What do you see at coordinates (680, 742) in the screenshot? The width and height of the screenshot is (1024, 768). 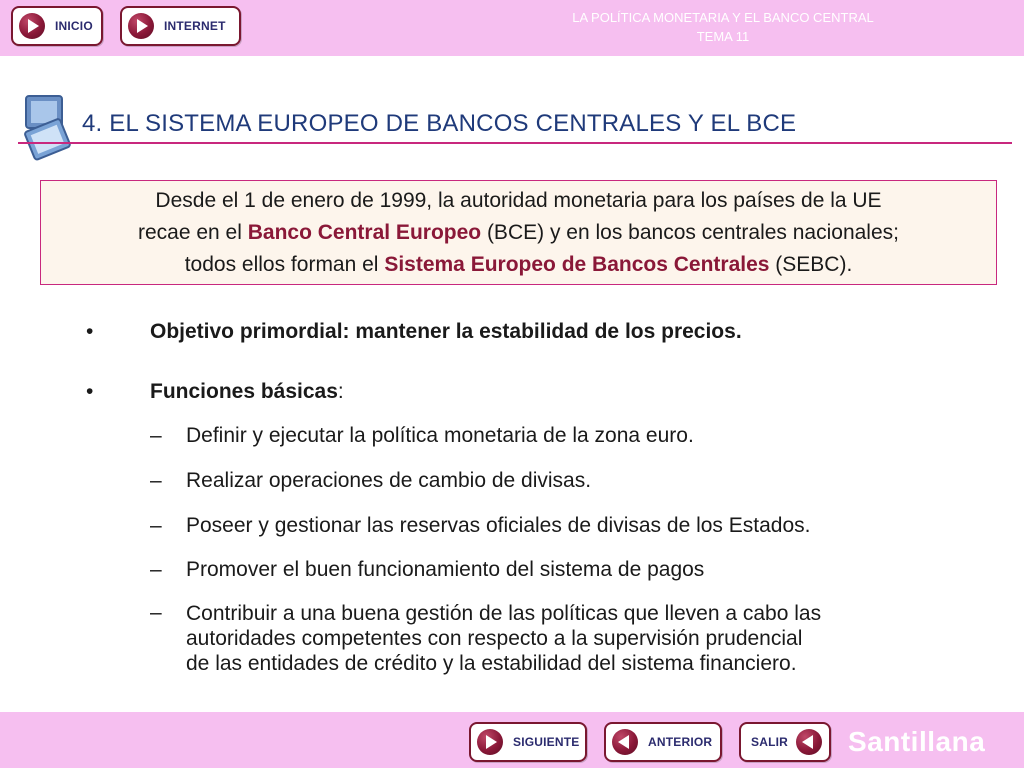 I see `previous-label: ANTERIOR` at bounding box center [680, 742].